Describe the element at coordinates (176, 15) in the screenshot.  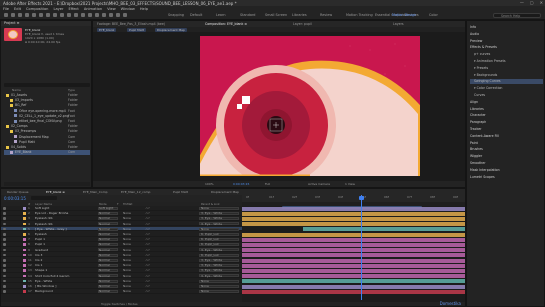
I see `snapping-toggle: Snapping` at that location.